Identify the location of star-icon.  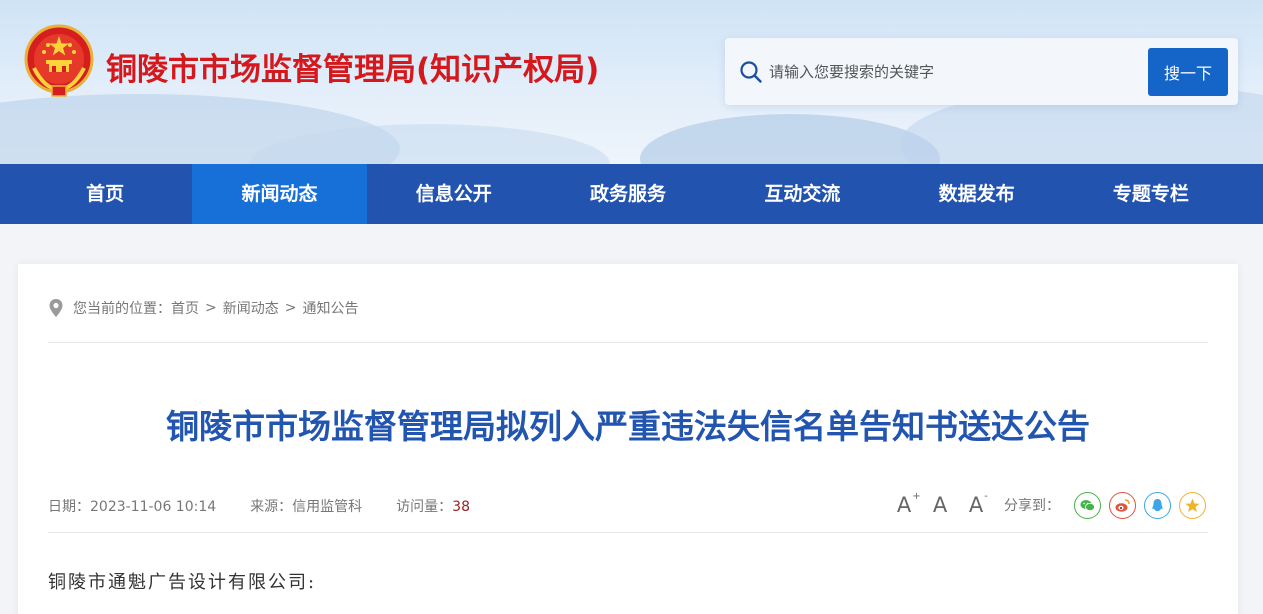
(1192, 505).